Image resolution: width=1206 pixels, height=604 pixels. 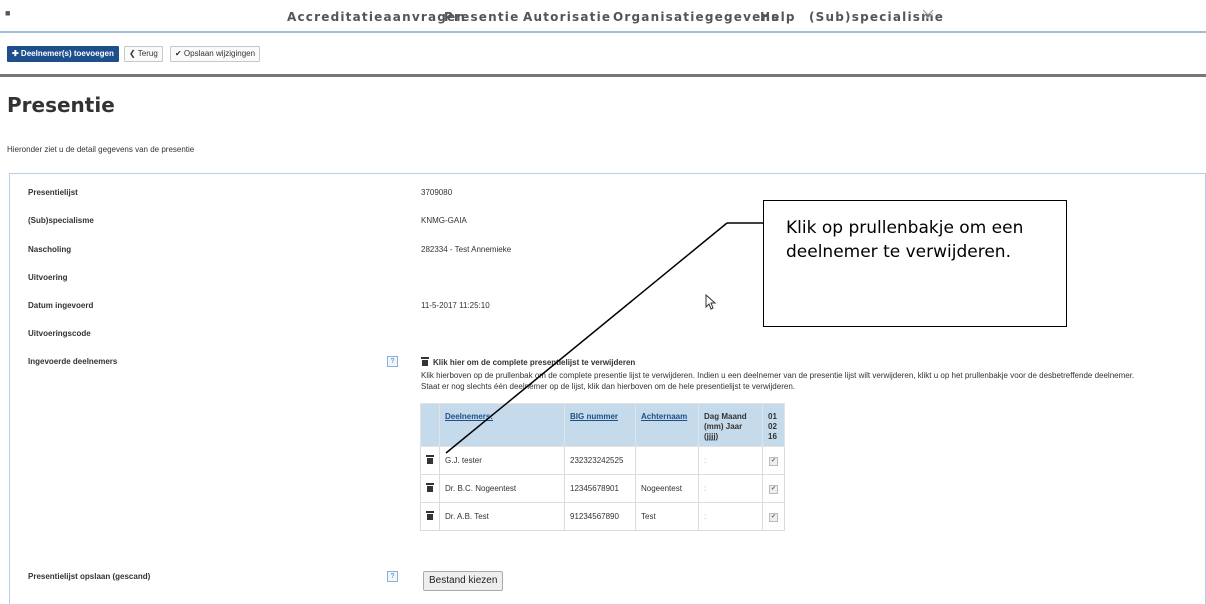 I want to click on header-date: Dag Maand (mm) Jaar (jjjj), so click(x=730, y=425).